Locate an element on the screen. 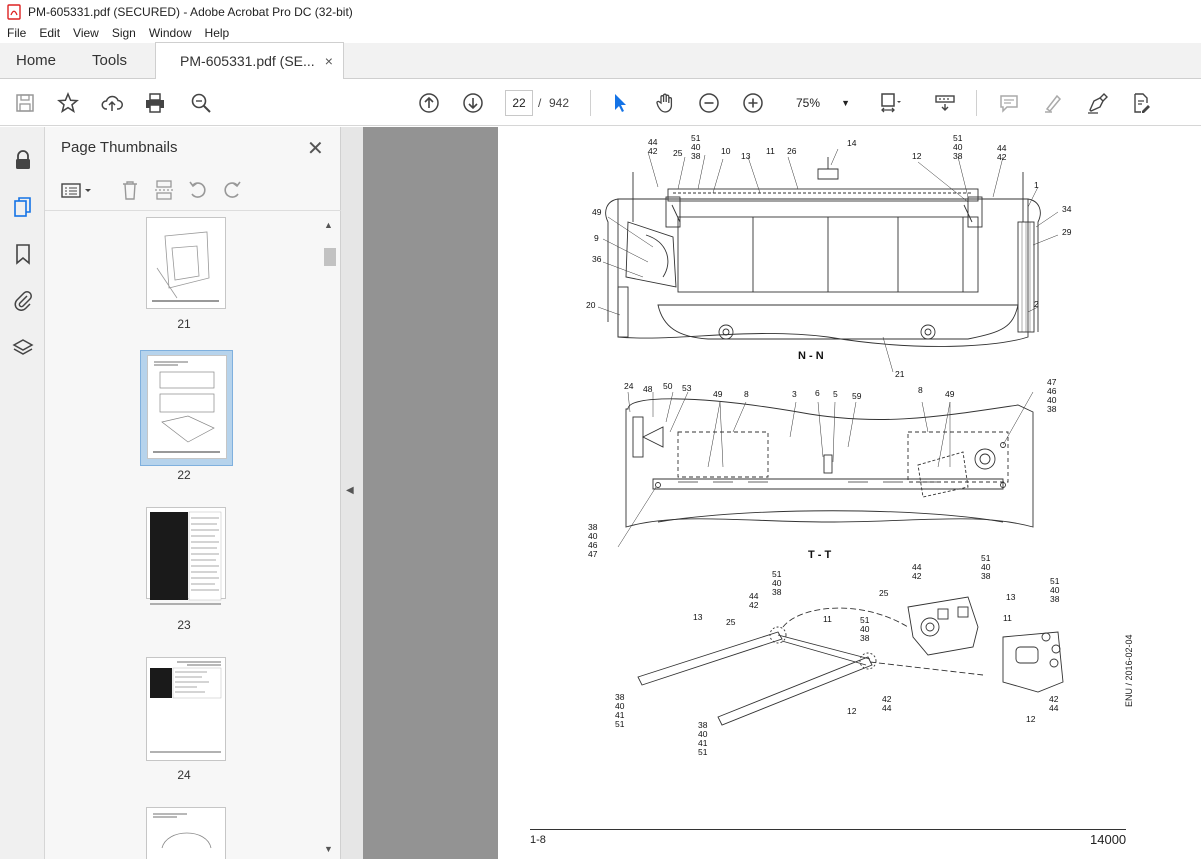 The height and width of the screenshot is (859, 1201). callout-label: 9 is located at coordinates (596, 238).